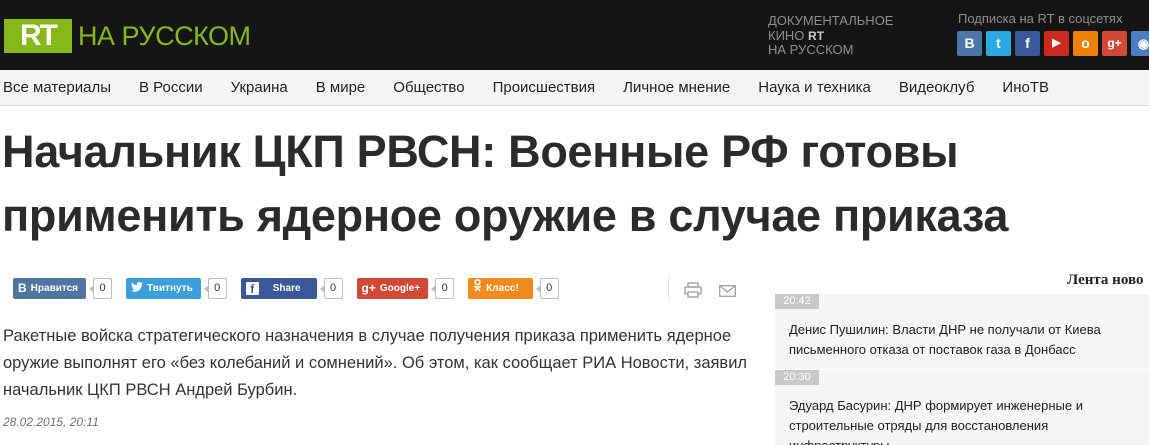 The image size is (1149, 445). I want to click on feed-item-time: 20:42, so click(797, 301).